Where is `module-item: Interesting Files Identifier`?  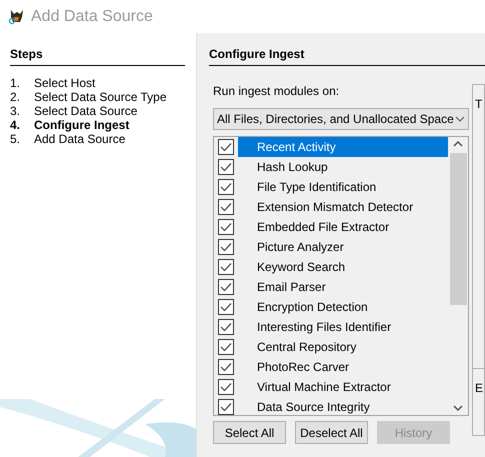
module-item: Interesting Files Identifier is located at coordinates (343, 327).